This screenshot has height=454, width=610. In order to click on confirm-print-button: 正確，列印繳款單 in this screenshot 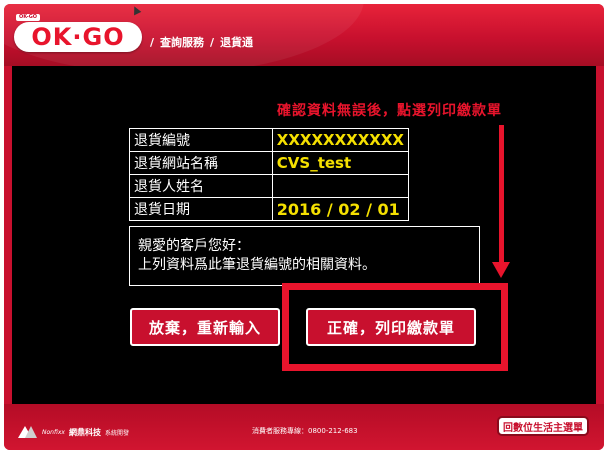, I will do `click(391, 327)`.